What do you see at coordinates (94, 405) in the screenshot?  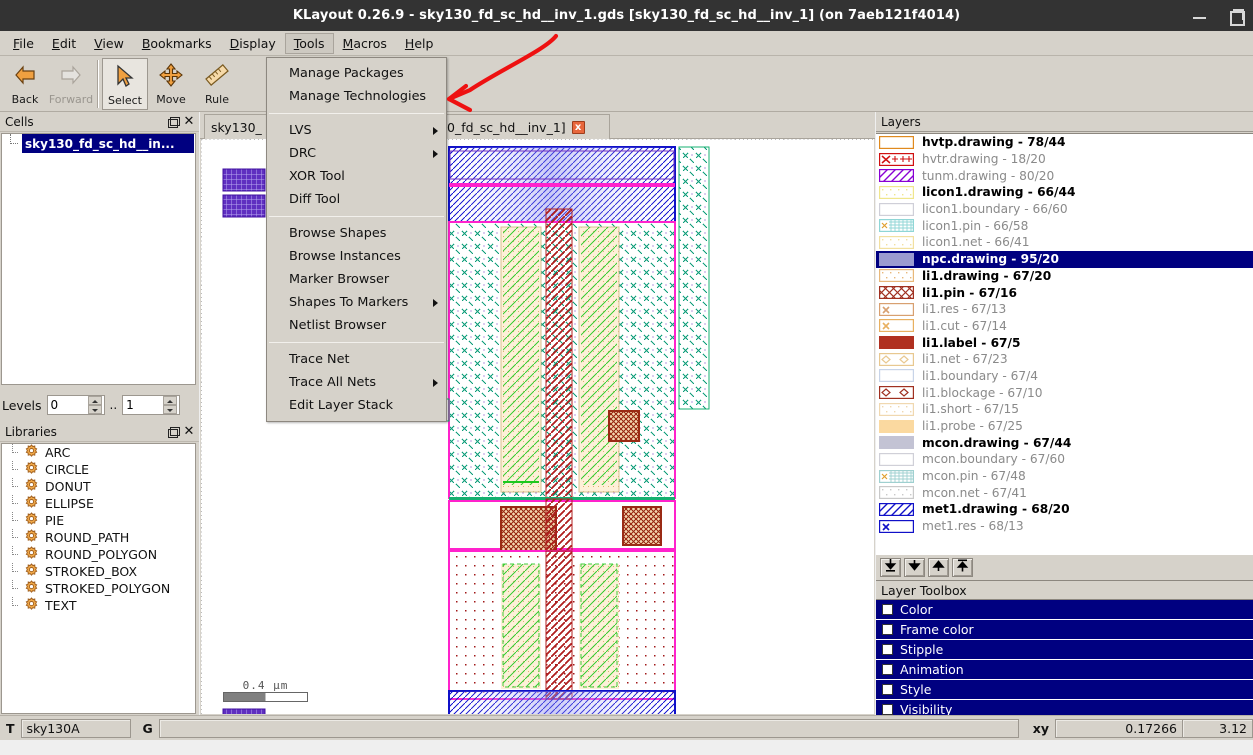 I see `levels-from-arrows` at bounding box center [94, 405].